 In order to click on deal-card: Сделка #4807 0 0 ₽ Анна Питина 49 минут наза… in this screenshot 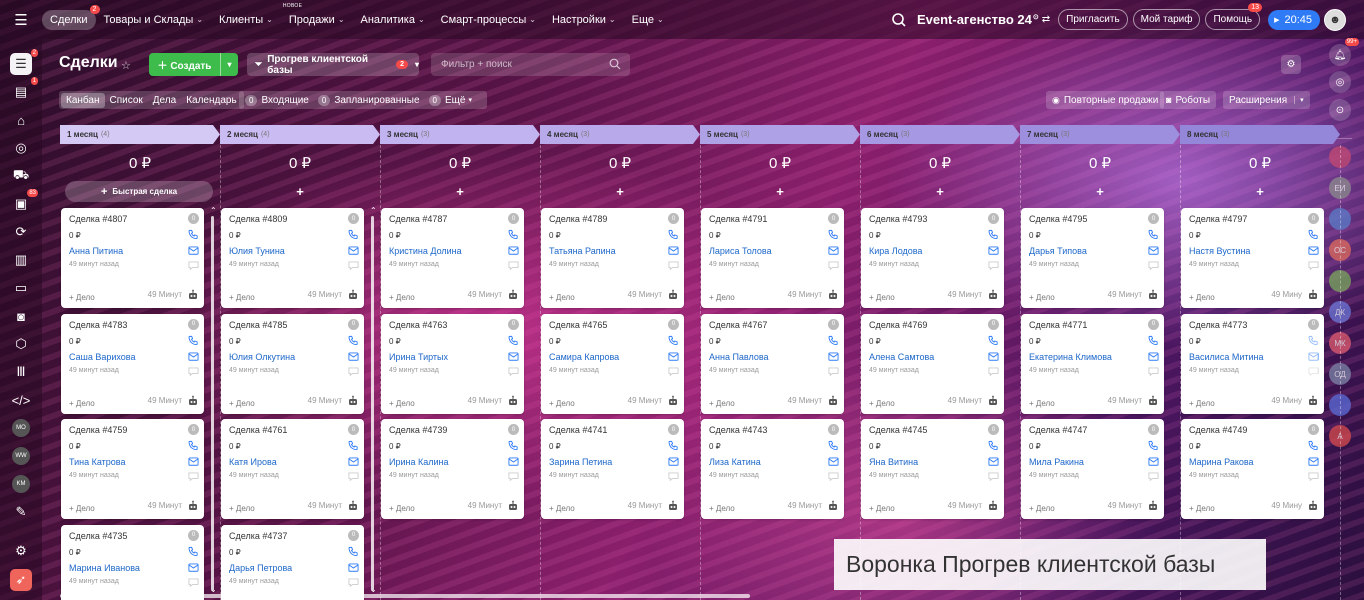, I will do `click(132, 258)`.